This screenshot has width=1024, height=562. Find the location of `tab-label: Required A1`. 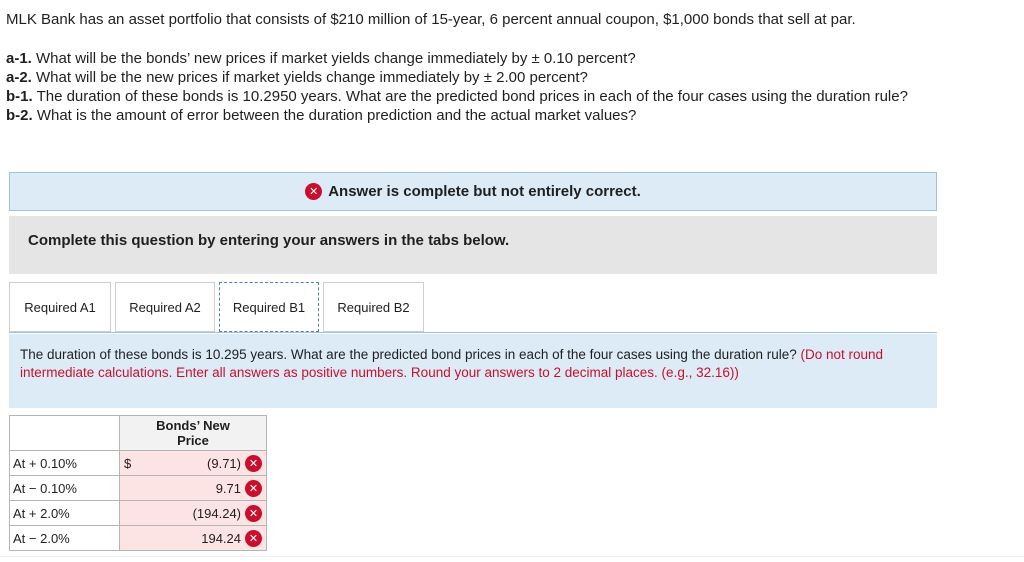

tab-label: Required A1 is located at coordinates (60, 307).